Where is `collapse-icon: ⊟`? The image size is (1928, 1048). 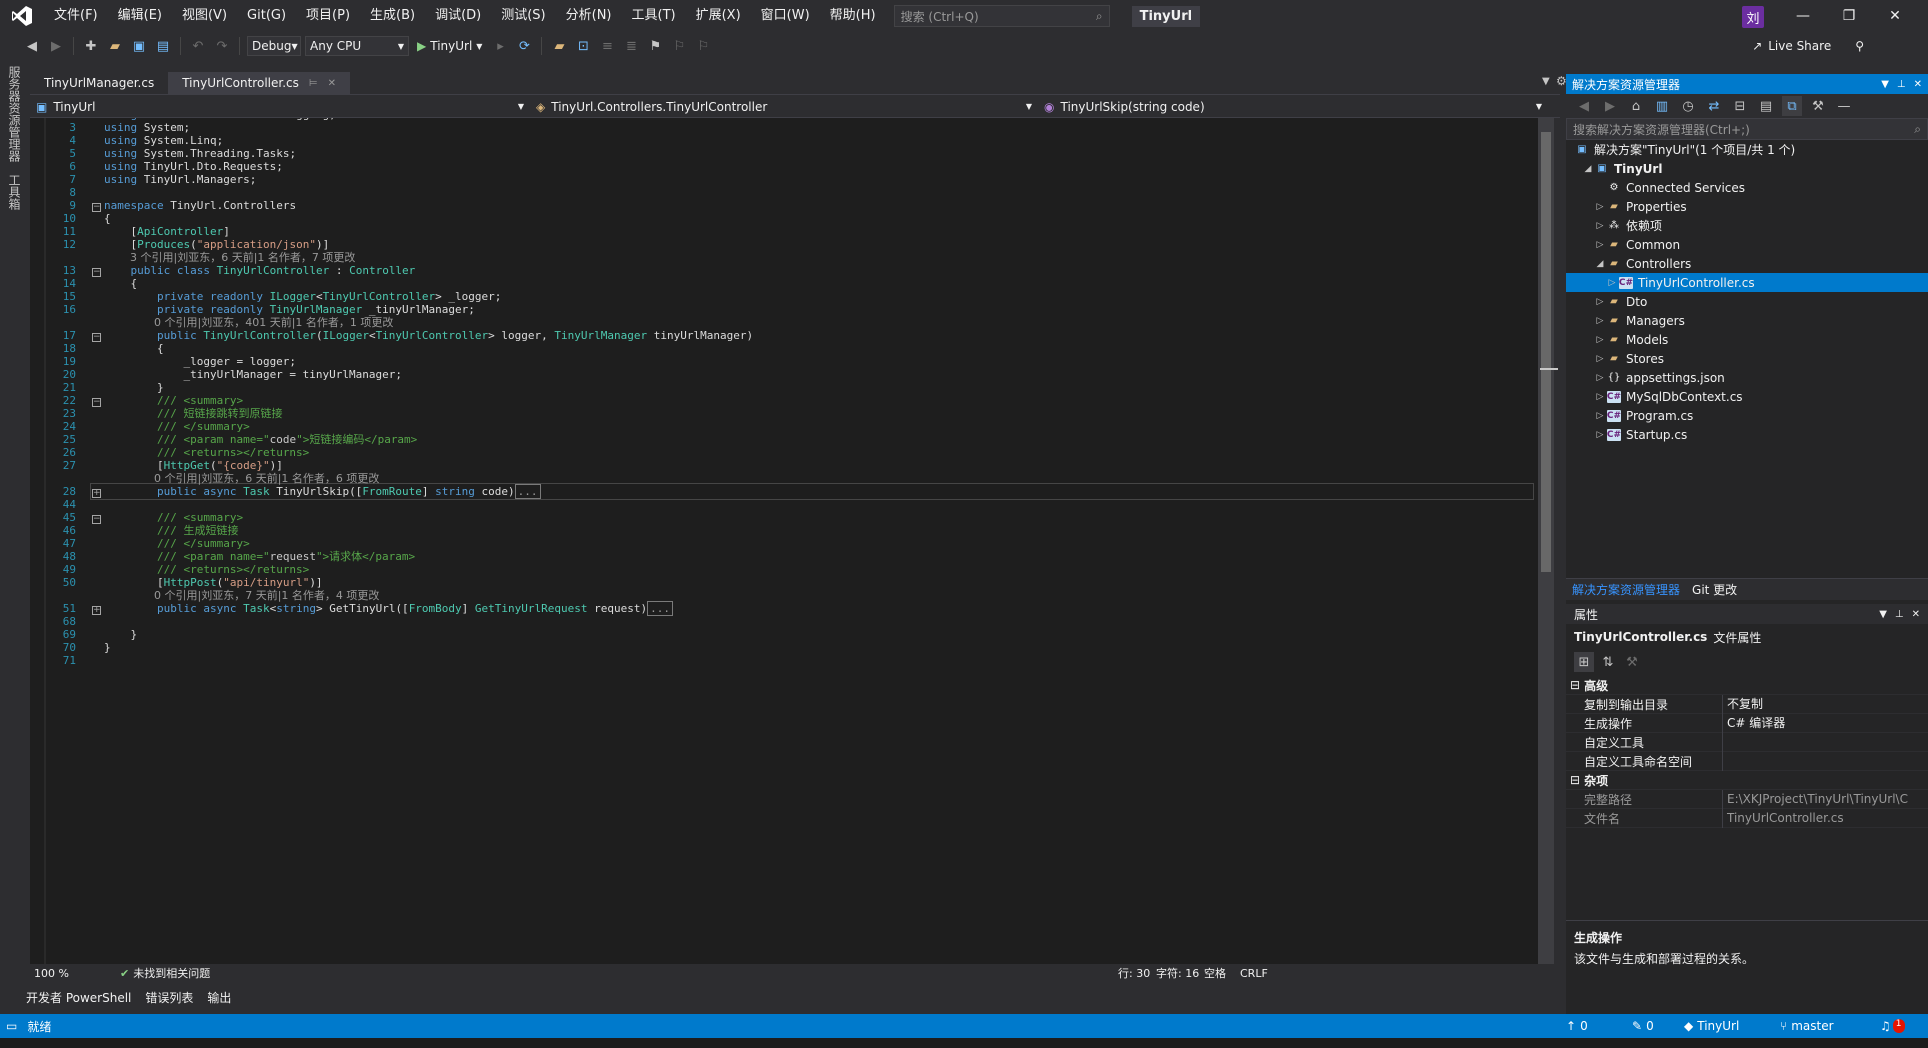
collapse-icon: ⊟ is located at coordinates (1573, 685).